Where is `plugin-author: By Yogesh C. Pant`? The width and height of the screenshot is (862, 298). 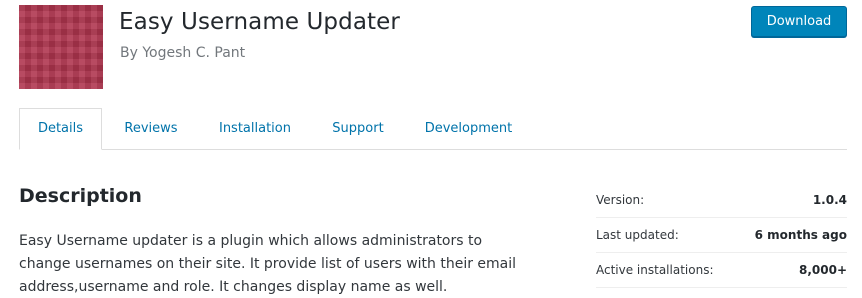
plugin-author: By Yogesh C. Pant is located at coordinates (183, 53).